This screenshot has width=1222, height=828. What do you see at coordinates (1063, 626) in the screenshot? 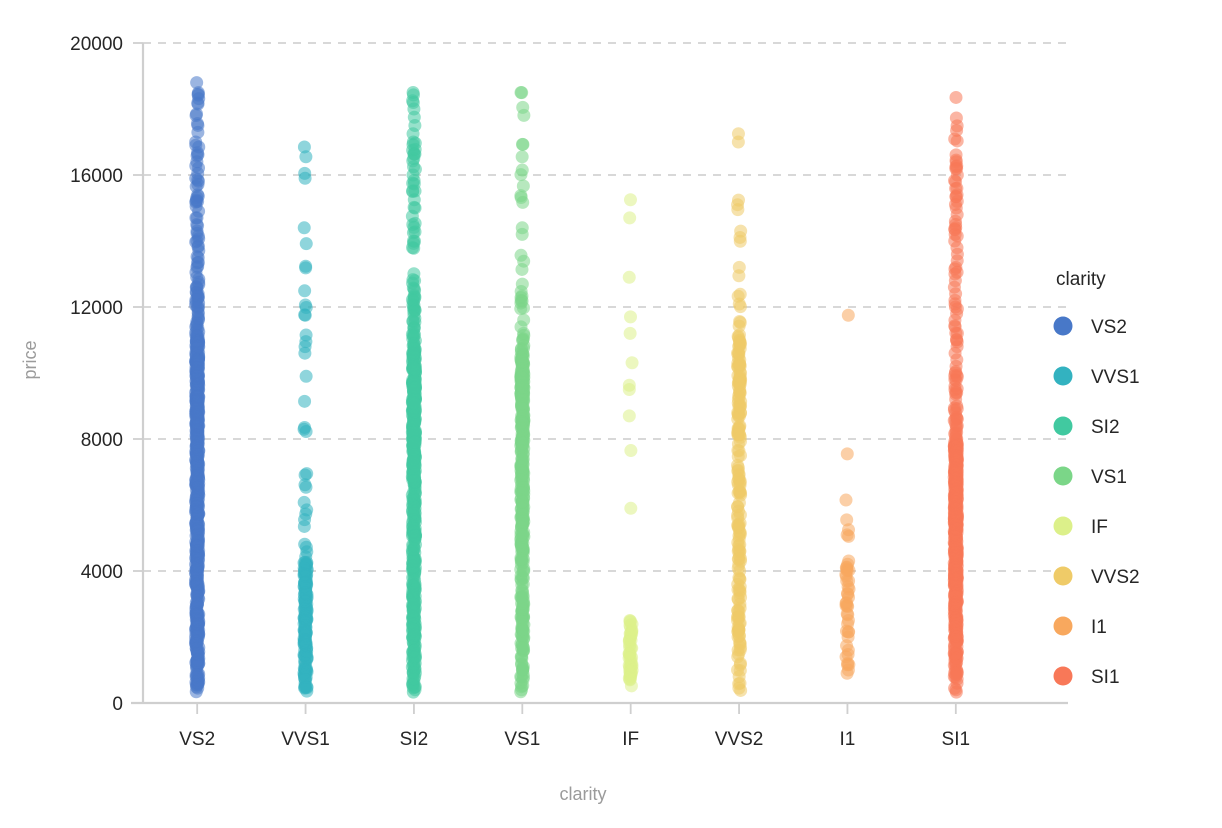
I see `legend-marker-I1` at bounding box center [1063, 626].